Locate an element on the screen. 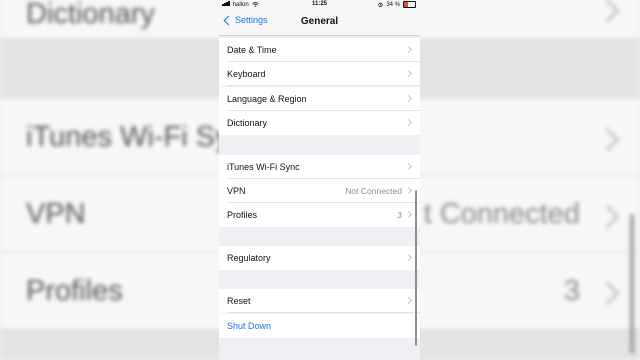 The height and width of the screenshot is (360, 640). row-label: Language & Region is located at coordinates (267, 99).